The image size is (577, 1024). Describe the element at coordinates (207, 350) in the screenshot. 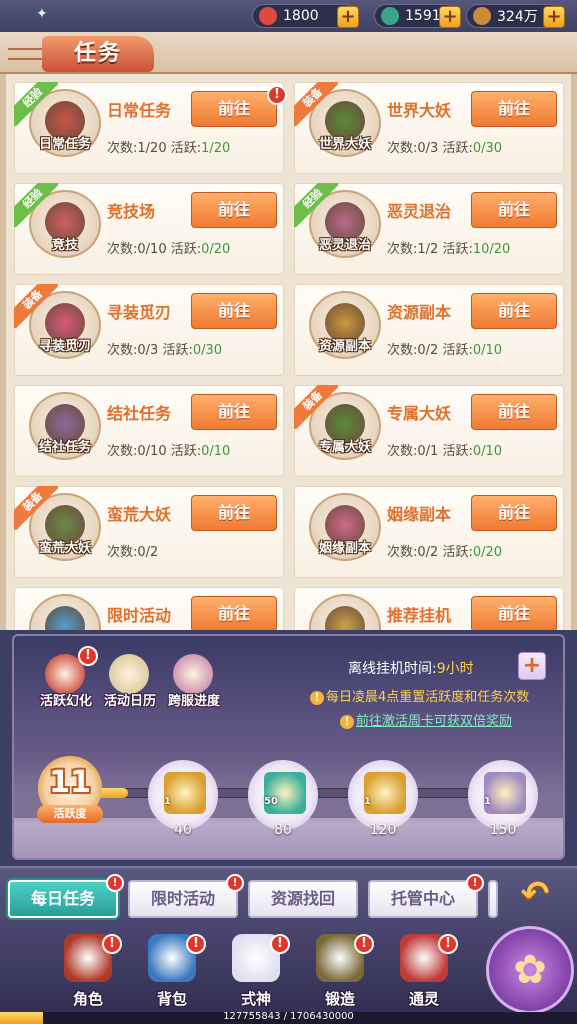

I see `active-value: 0/30` at that location.